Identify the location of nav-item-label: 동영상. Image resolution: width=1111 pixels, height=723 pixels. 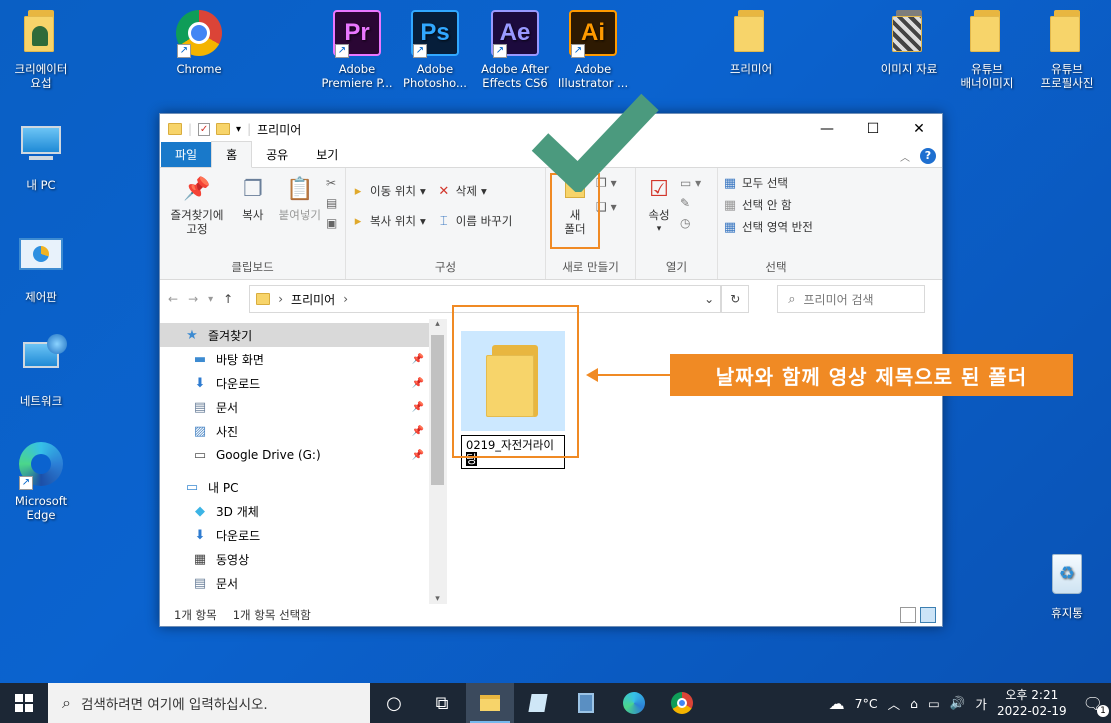
(233, 559).